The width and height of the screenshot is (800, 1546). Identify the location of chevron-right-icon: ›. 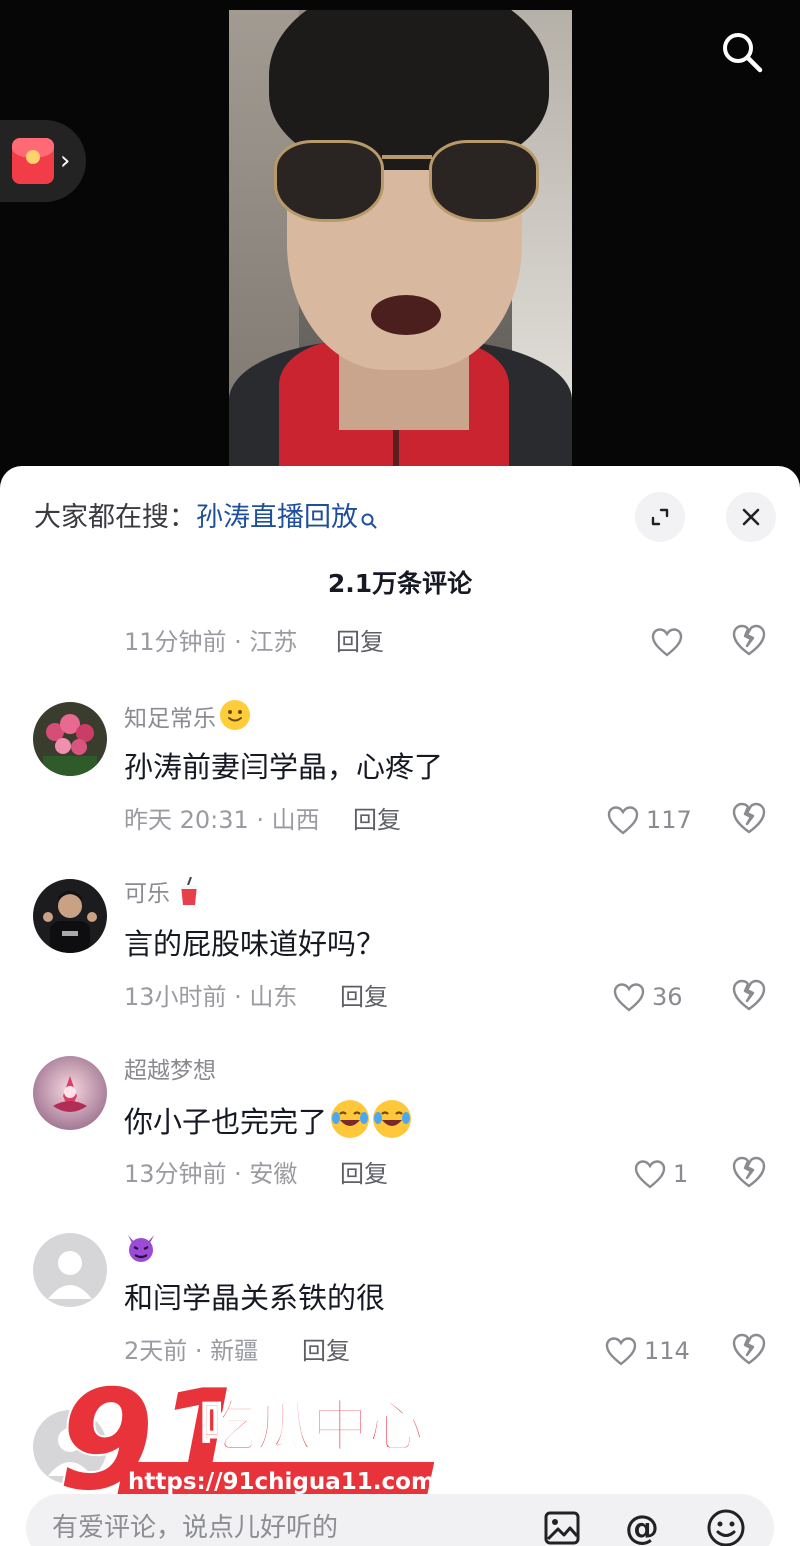
(65, 161).